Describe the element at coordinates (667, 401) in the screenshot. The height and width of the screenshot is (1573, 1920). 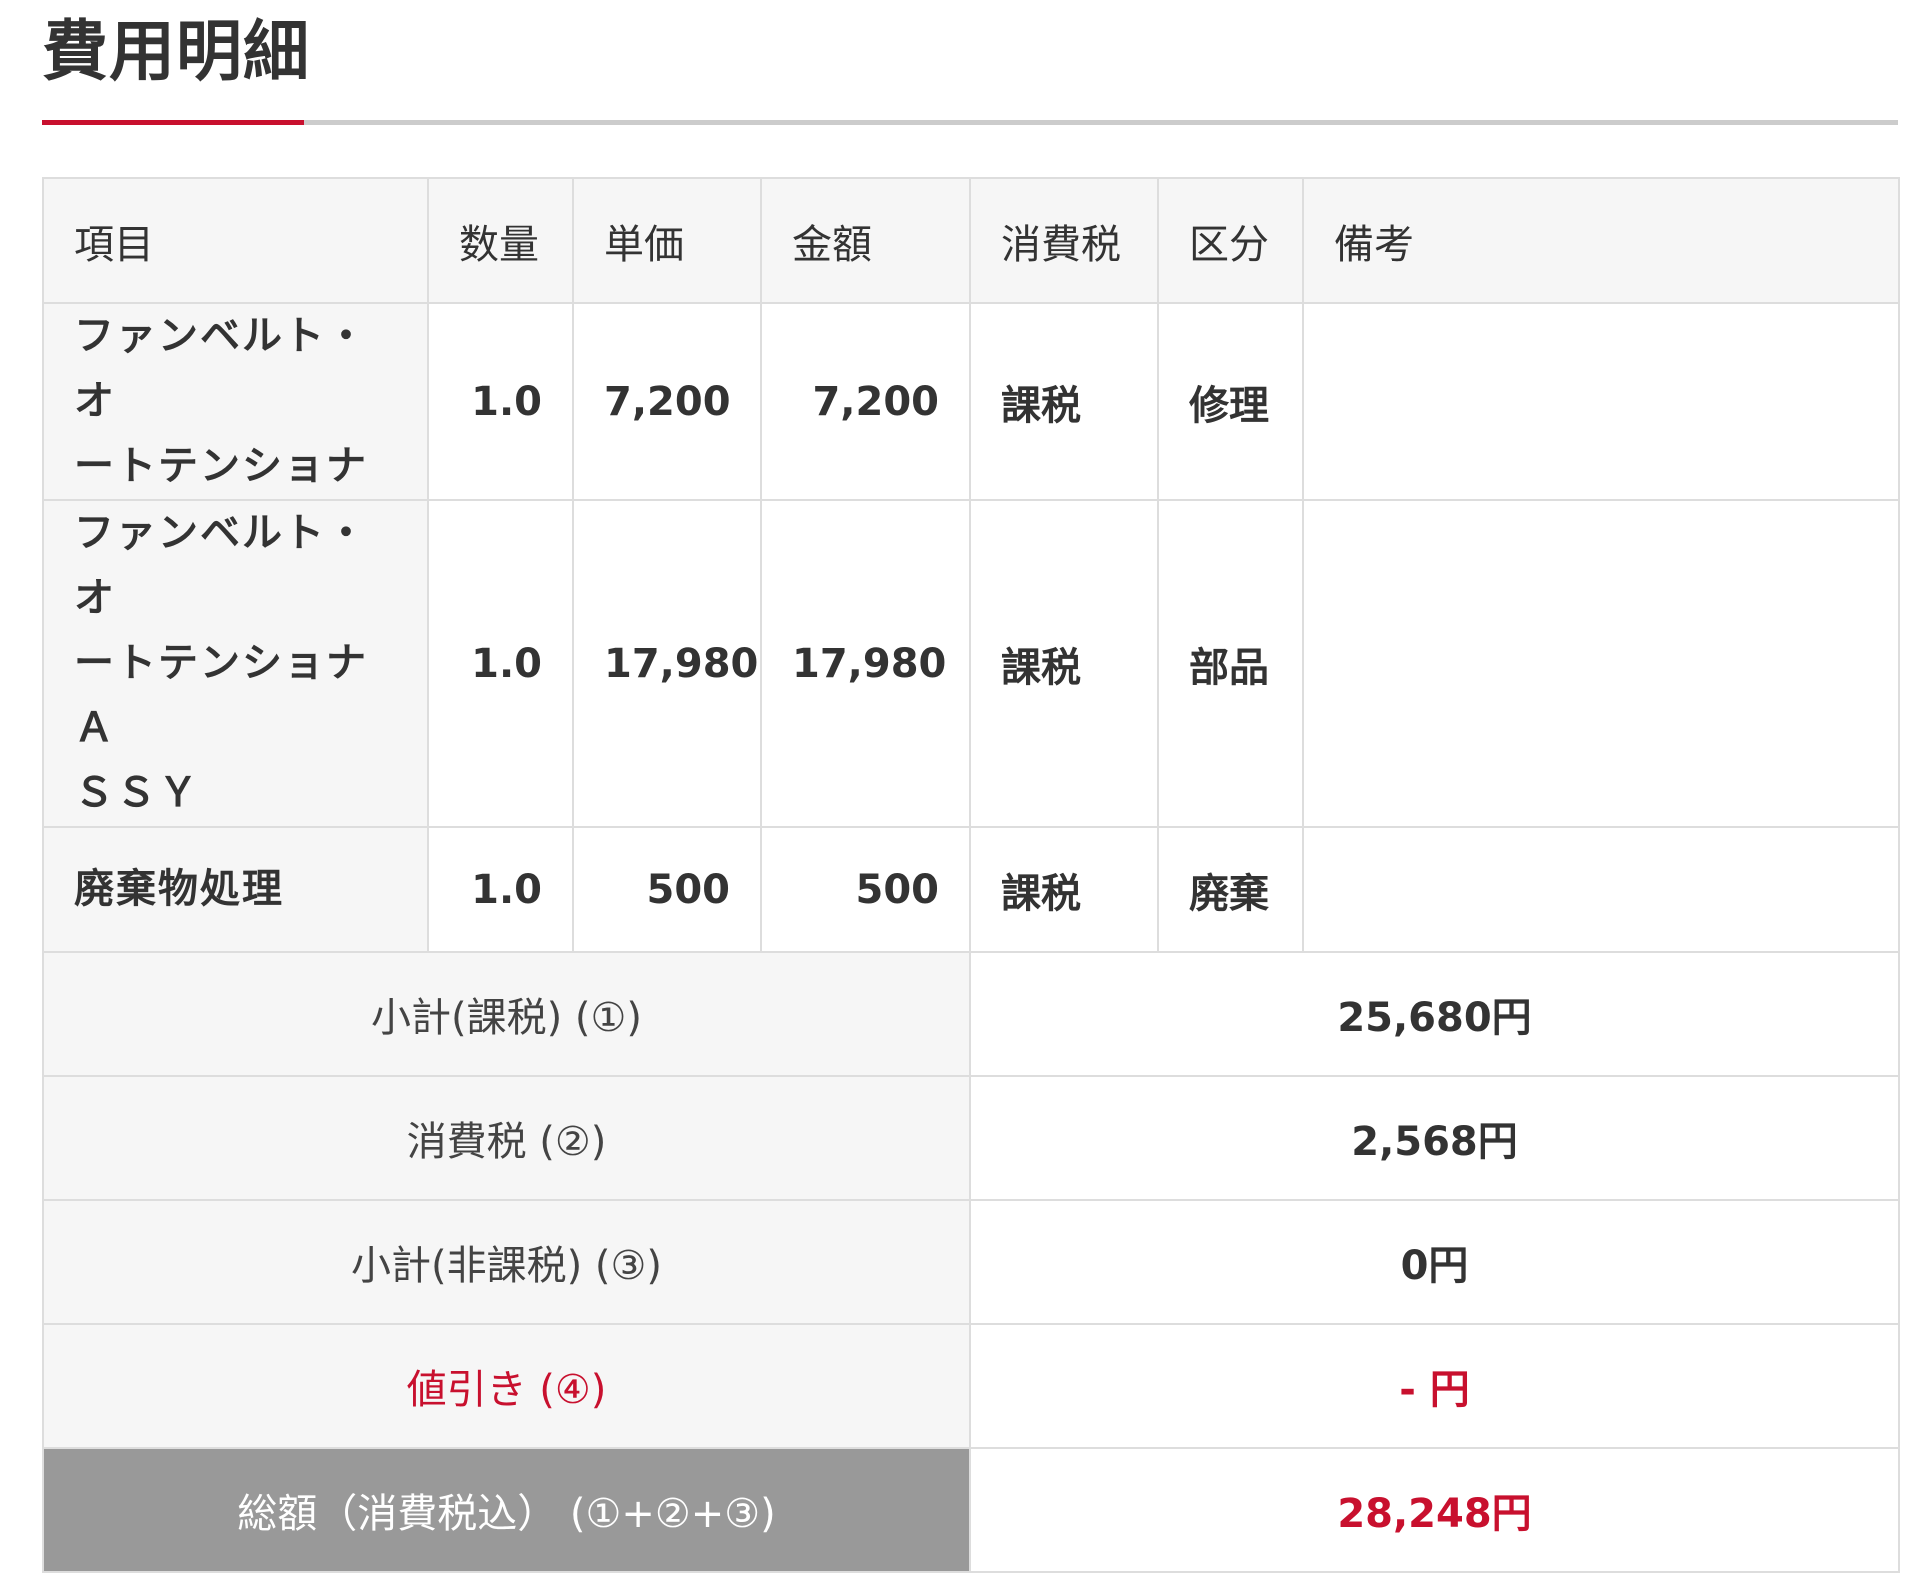
I see `item-unit-price: 7,200` at that location.